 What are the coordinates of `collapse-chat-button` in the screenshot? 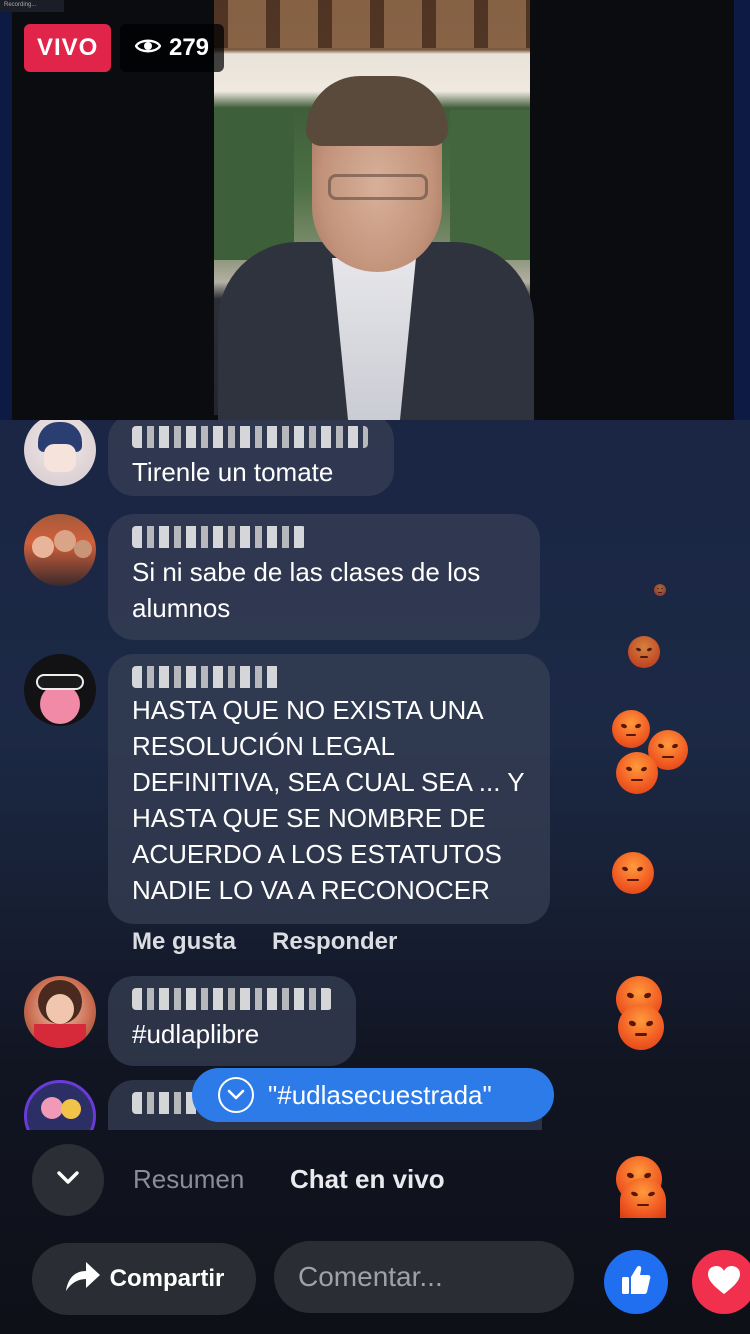 It's located at (68, 1180).